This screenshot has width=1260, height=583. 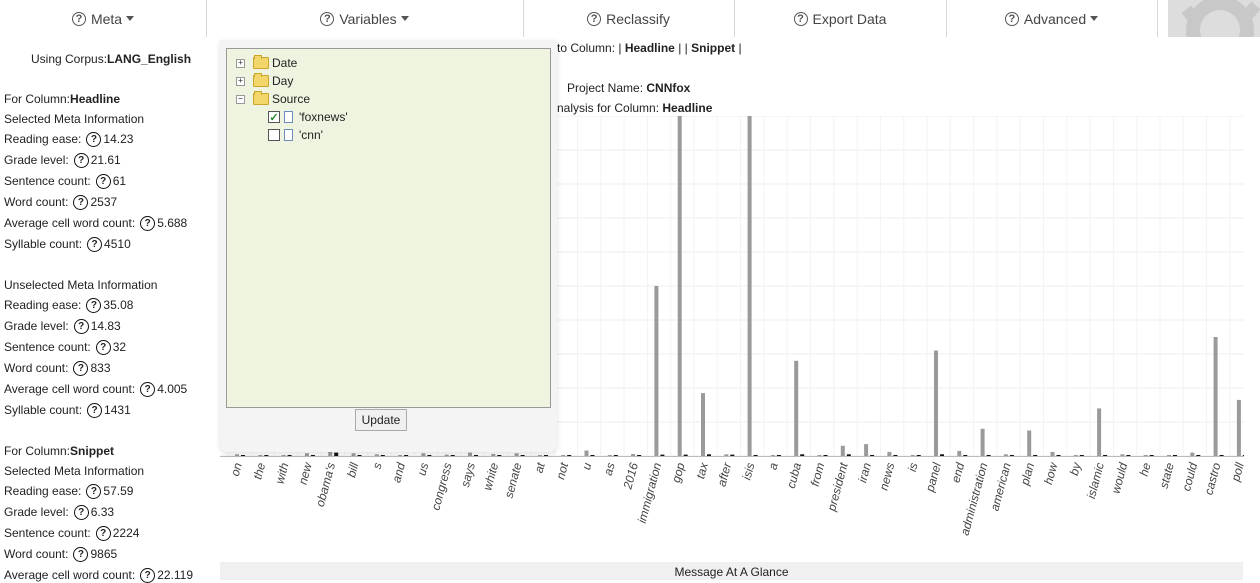 What do you see at coordinates (376, 455) in the screenshot?
I see `bar-s-series0` at bounding box center [376, 455].